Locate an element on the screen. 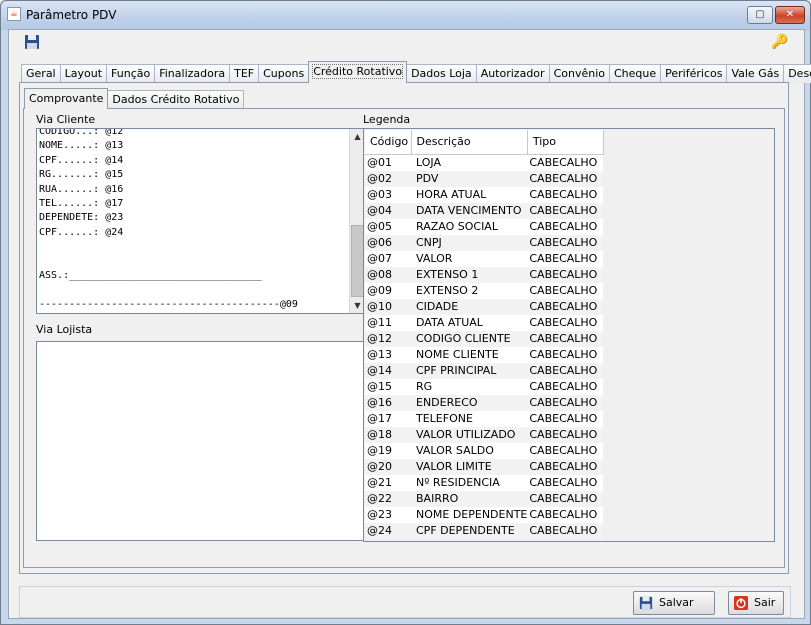 The image size is (811, 625). cell-codigo: @18 is located at coordinates (388, 434).